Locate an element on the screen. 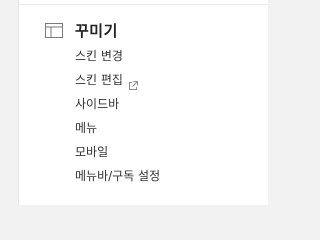 The height and width of the screenshot is (240, 320). menu-item-label: 사이드바 is located at coordinates (97, 104).